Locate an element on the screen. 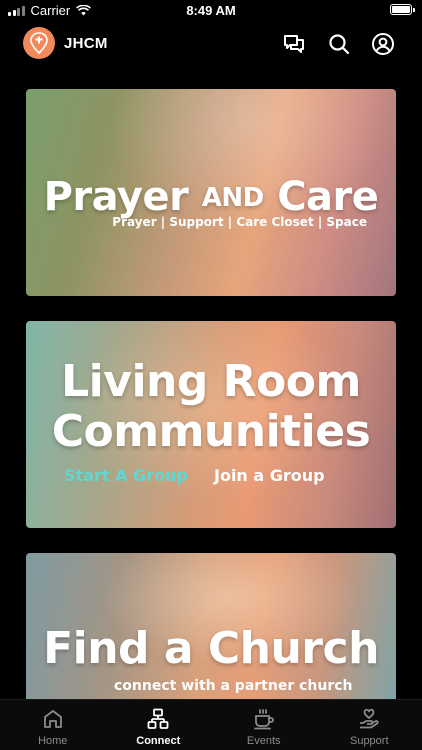 This screenshot has height=750, width=422. chat-icon is located at coordinates (294, 44).